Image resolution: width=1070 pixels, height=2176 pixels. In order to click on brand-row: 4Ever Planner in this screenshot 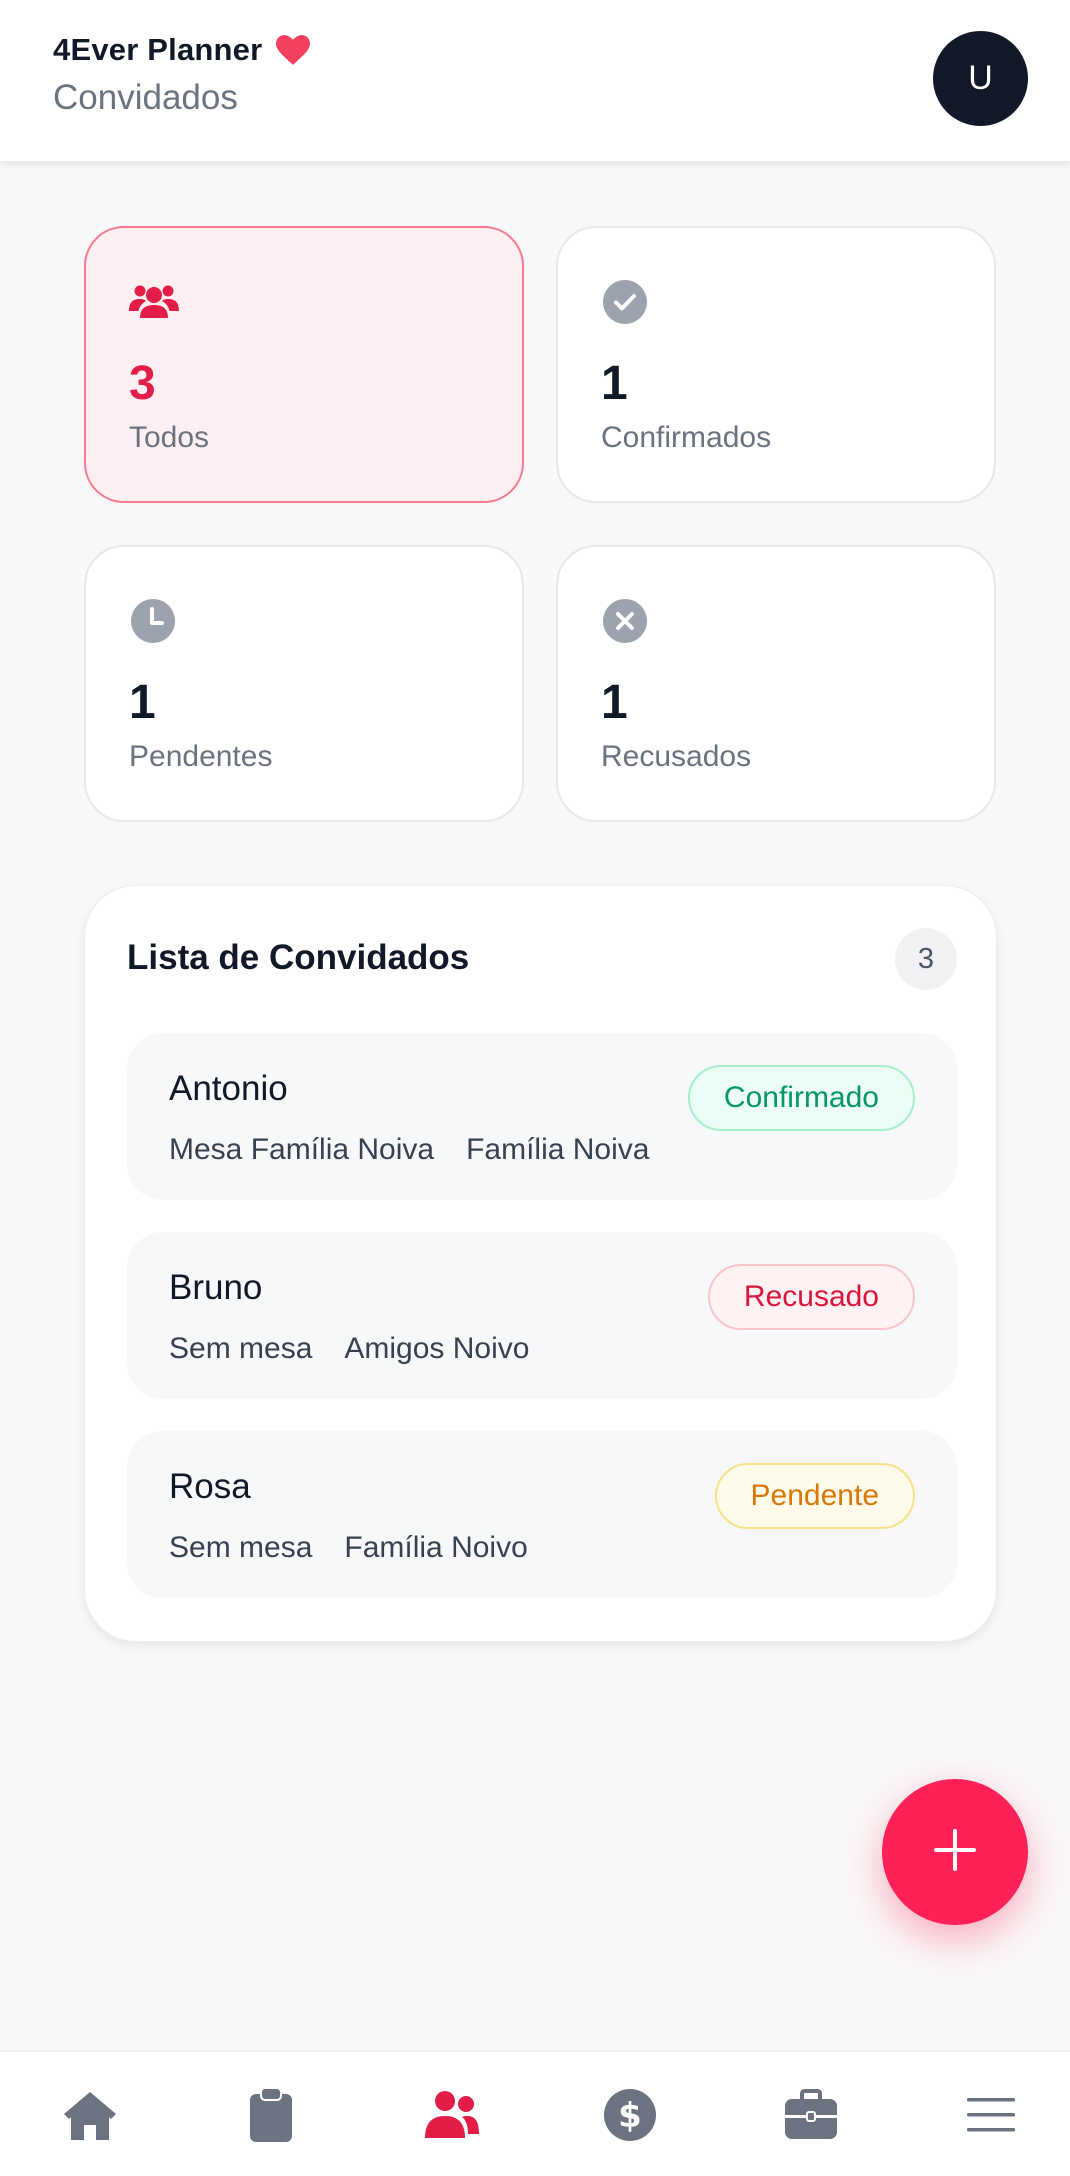, I will do `click(182, 50)`.